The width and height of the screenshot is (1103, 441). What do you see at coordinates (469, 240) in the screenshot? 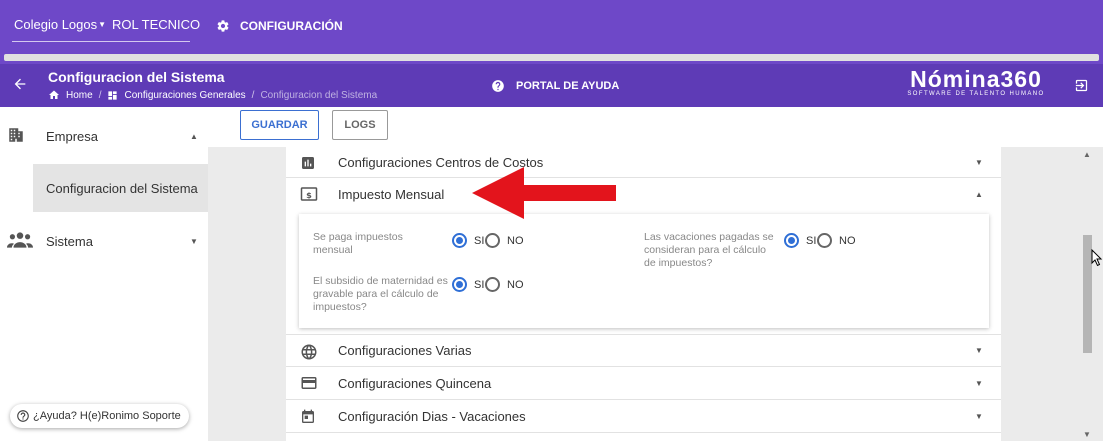
I see `radio-q1-si: SI` at bounding box center [469, 240].